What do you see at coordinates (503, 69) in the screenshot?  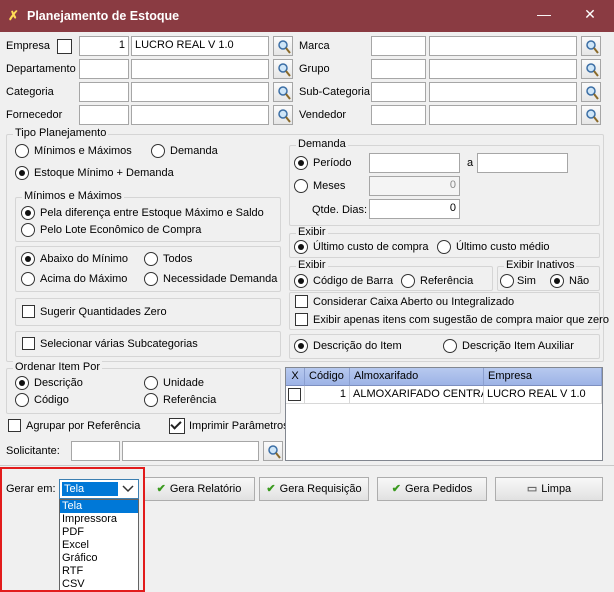 I see `grupo-name-field` at bounding box center [503, 69].